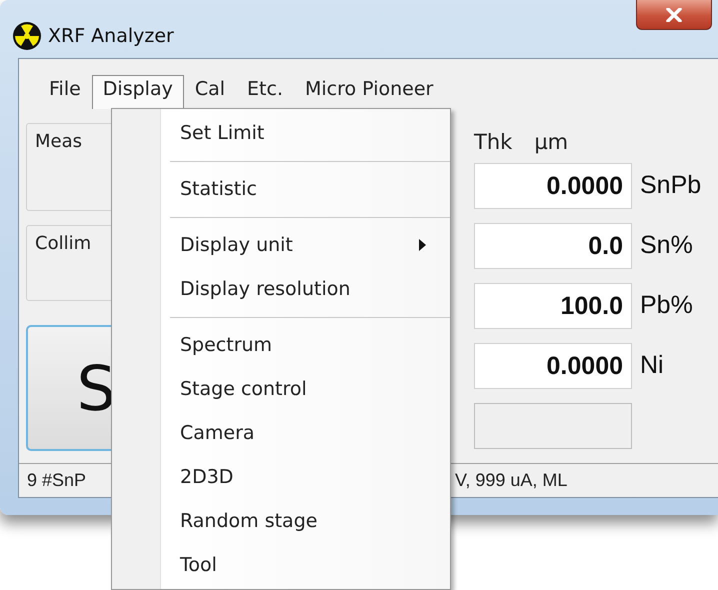  What do you see at coordinates (265, 92) in the screenshot?
I see `menu-item: Etc.` at bounding box center [265, 92].